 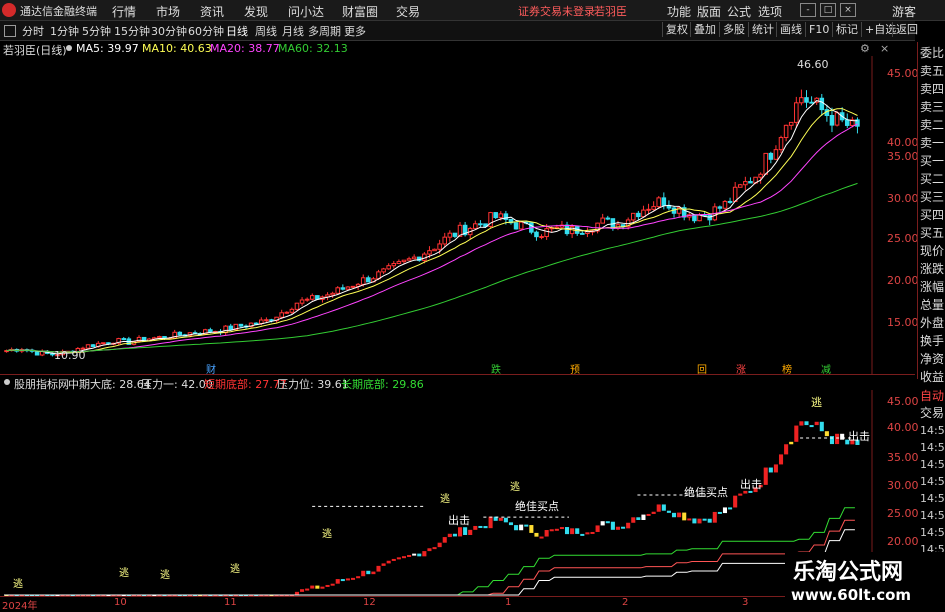 What do you see at coordinates (932, 160) in the screenshot?
I see `side-quote-item: 买一` at bounding box center [932, 160].